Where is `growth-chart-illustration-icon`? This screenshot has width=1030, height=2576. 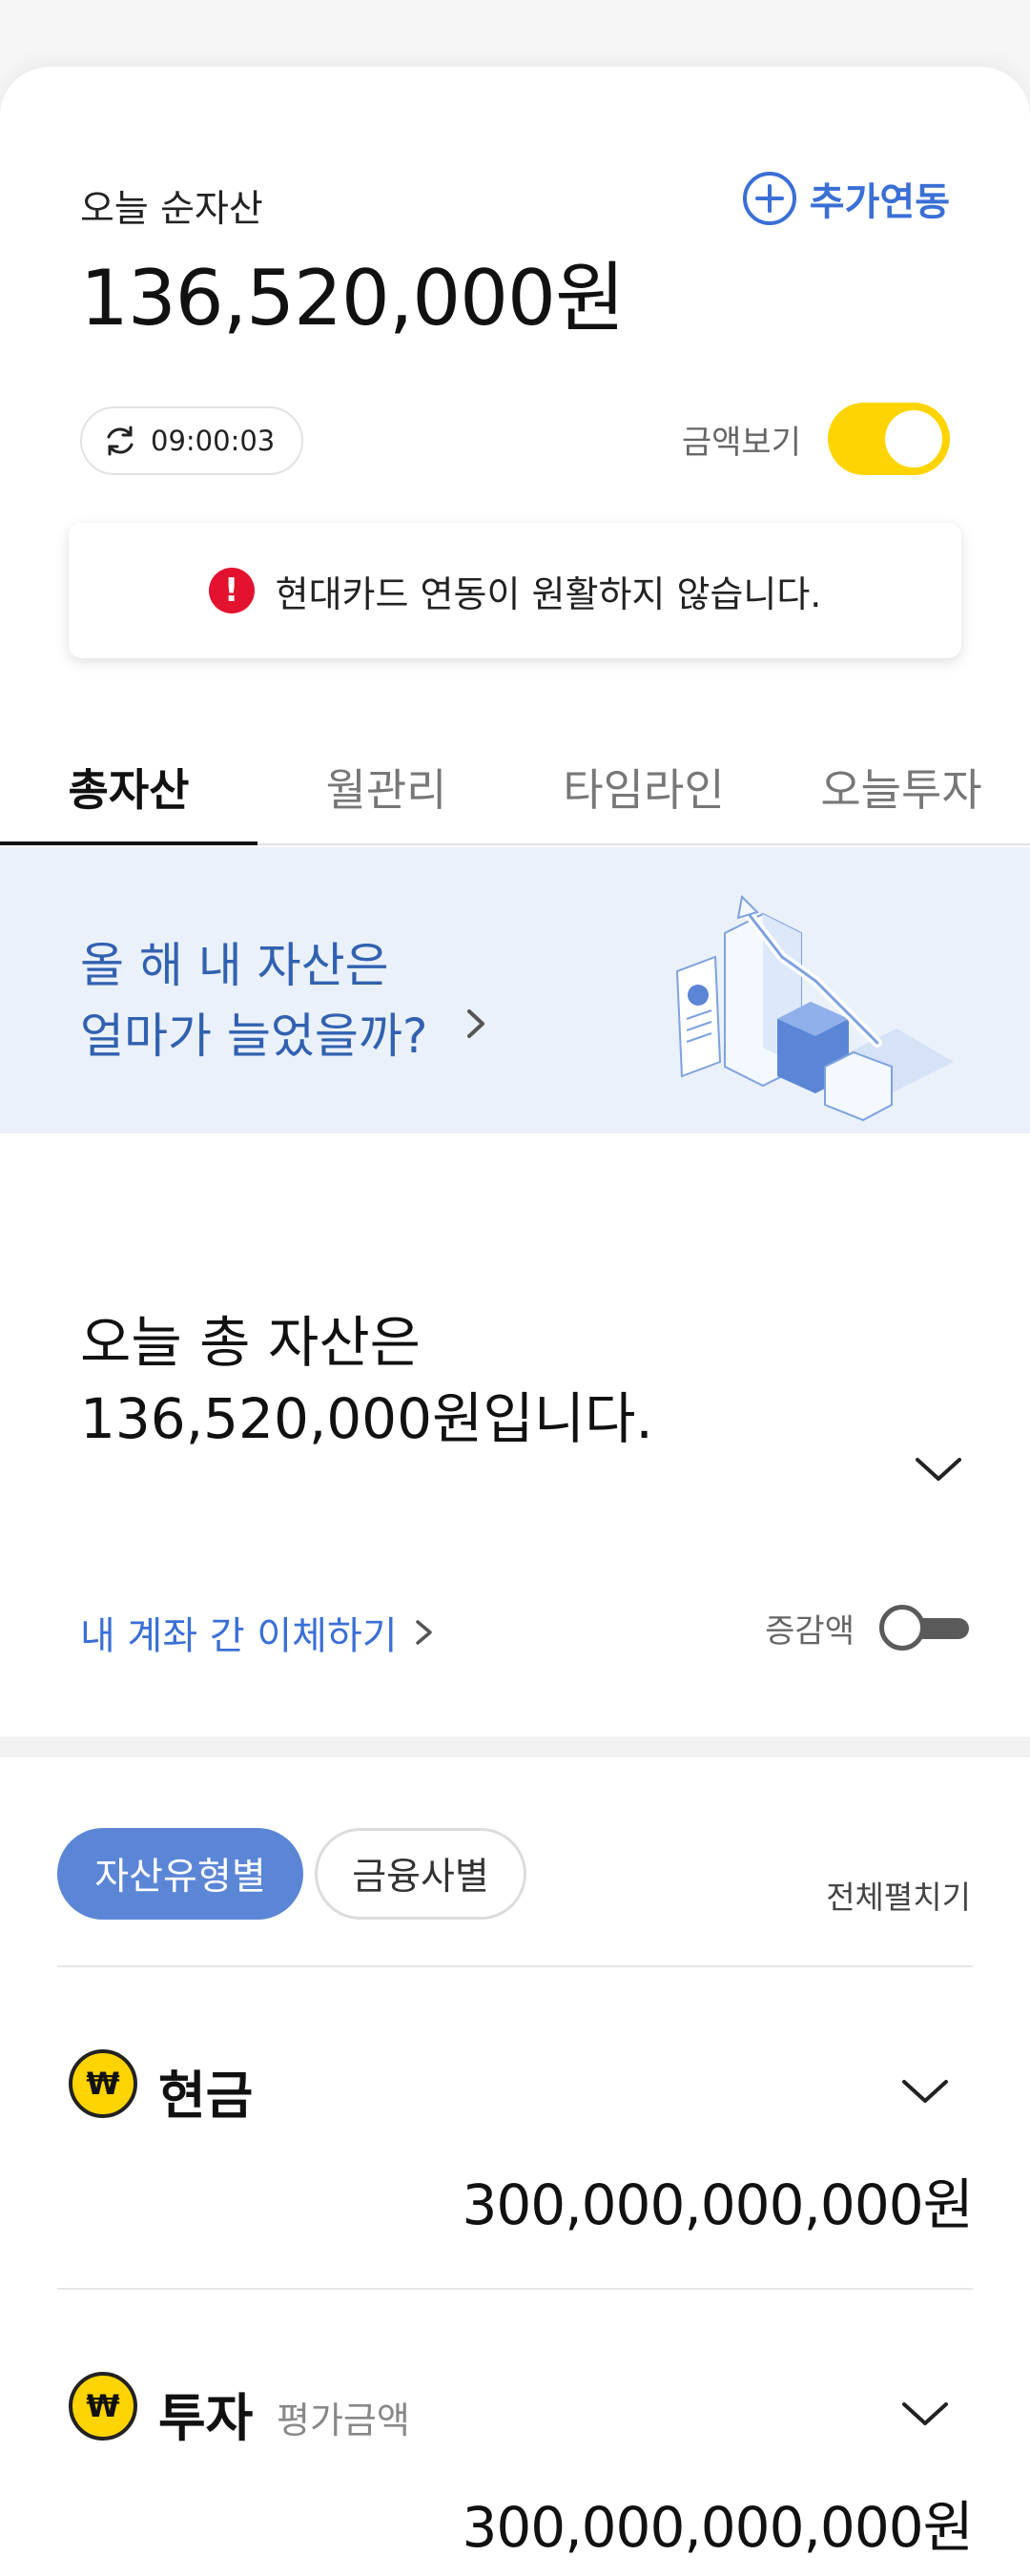 growth-chart-illustration-icon is located at coordinates (814, 1008).